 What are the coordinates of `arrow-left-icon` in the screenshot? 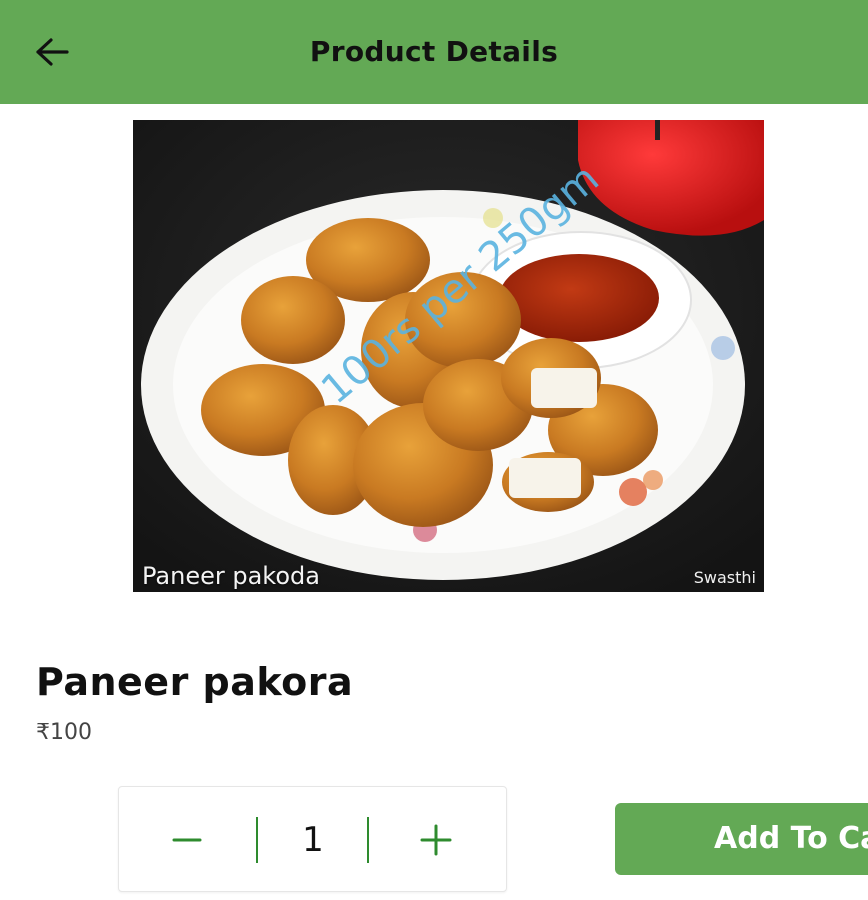 It's located at (52, 52).